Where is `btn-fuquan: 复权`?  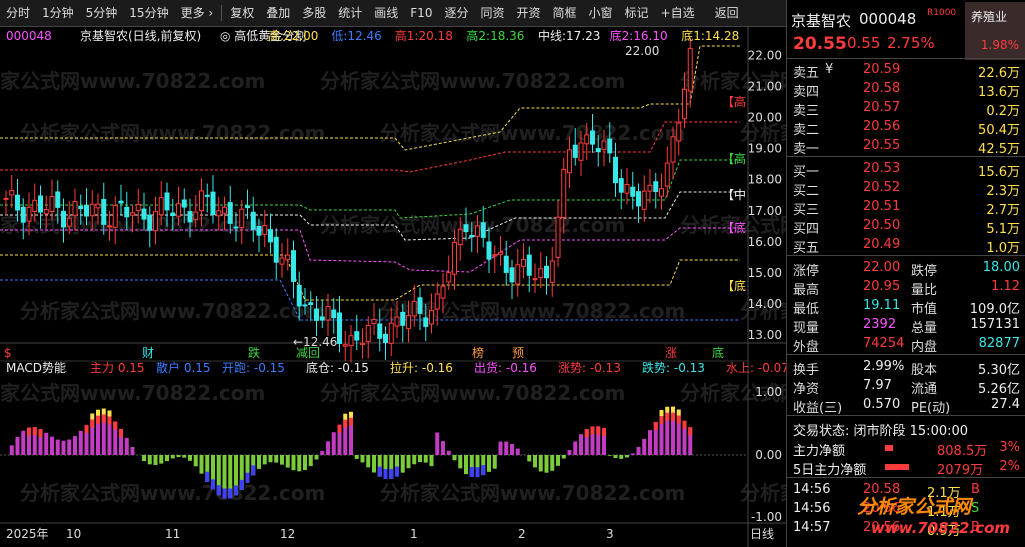
btn-fuquan: 复权 is located at coordinates (242, 13).